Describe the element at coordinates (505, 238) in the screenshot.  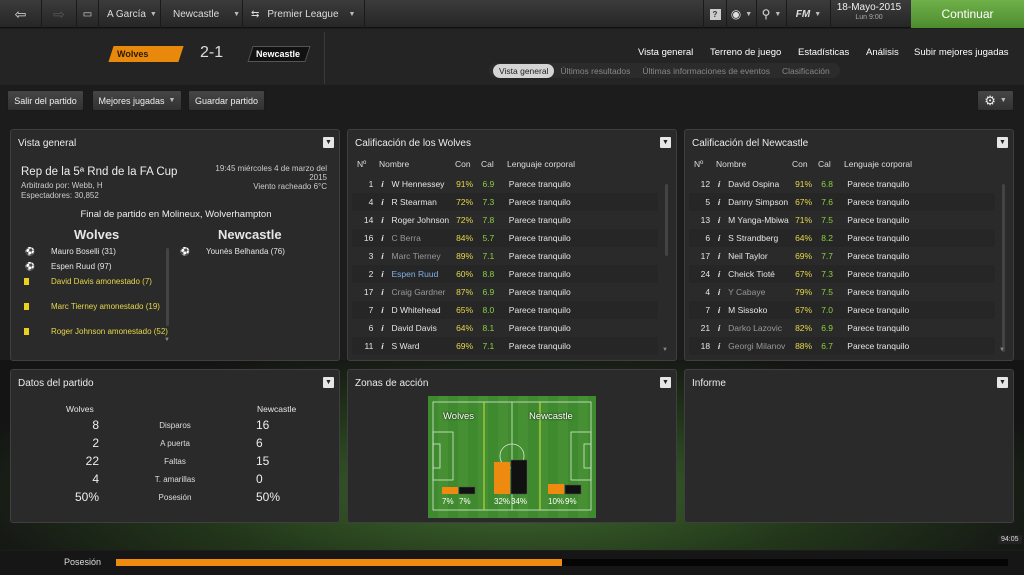
I see `player-row: 16 i C Berra 84% 5.7 Parece tranquilo` at that location.